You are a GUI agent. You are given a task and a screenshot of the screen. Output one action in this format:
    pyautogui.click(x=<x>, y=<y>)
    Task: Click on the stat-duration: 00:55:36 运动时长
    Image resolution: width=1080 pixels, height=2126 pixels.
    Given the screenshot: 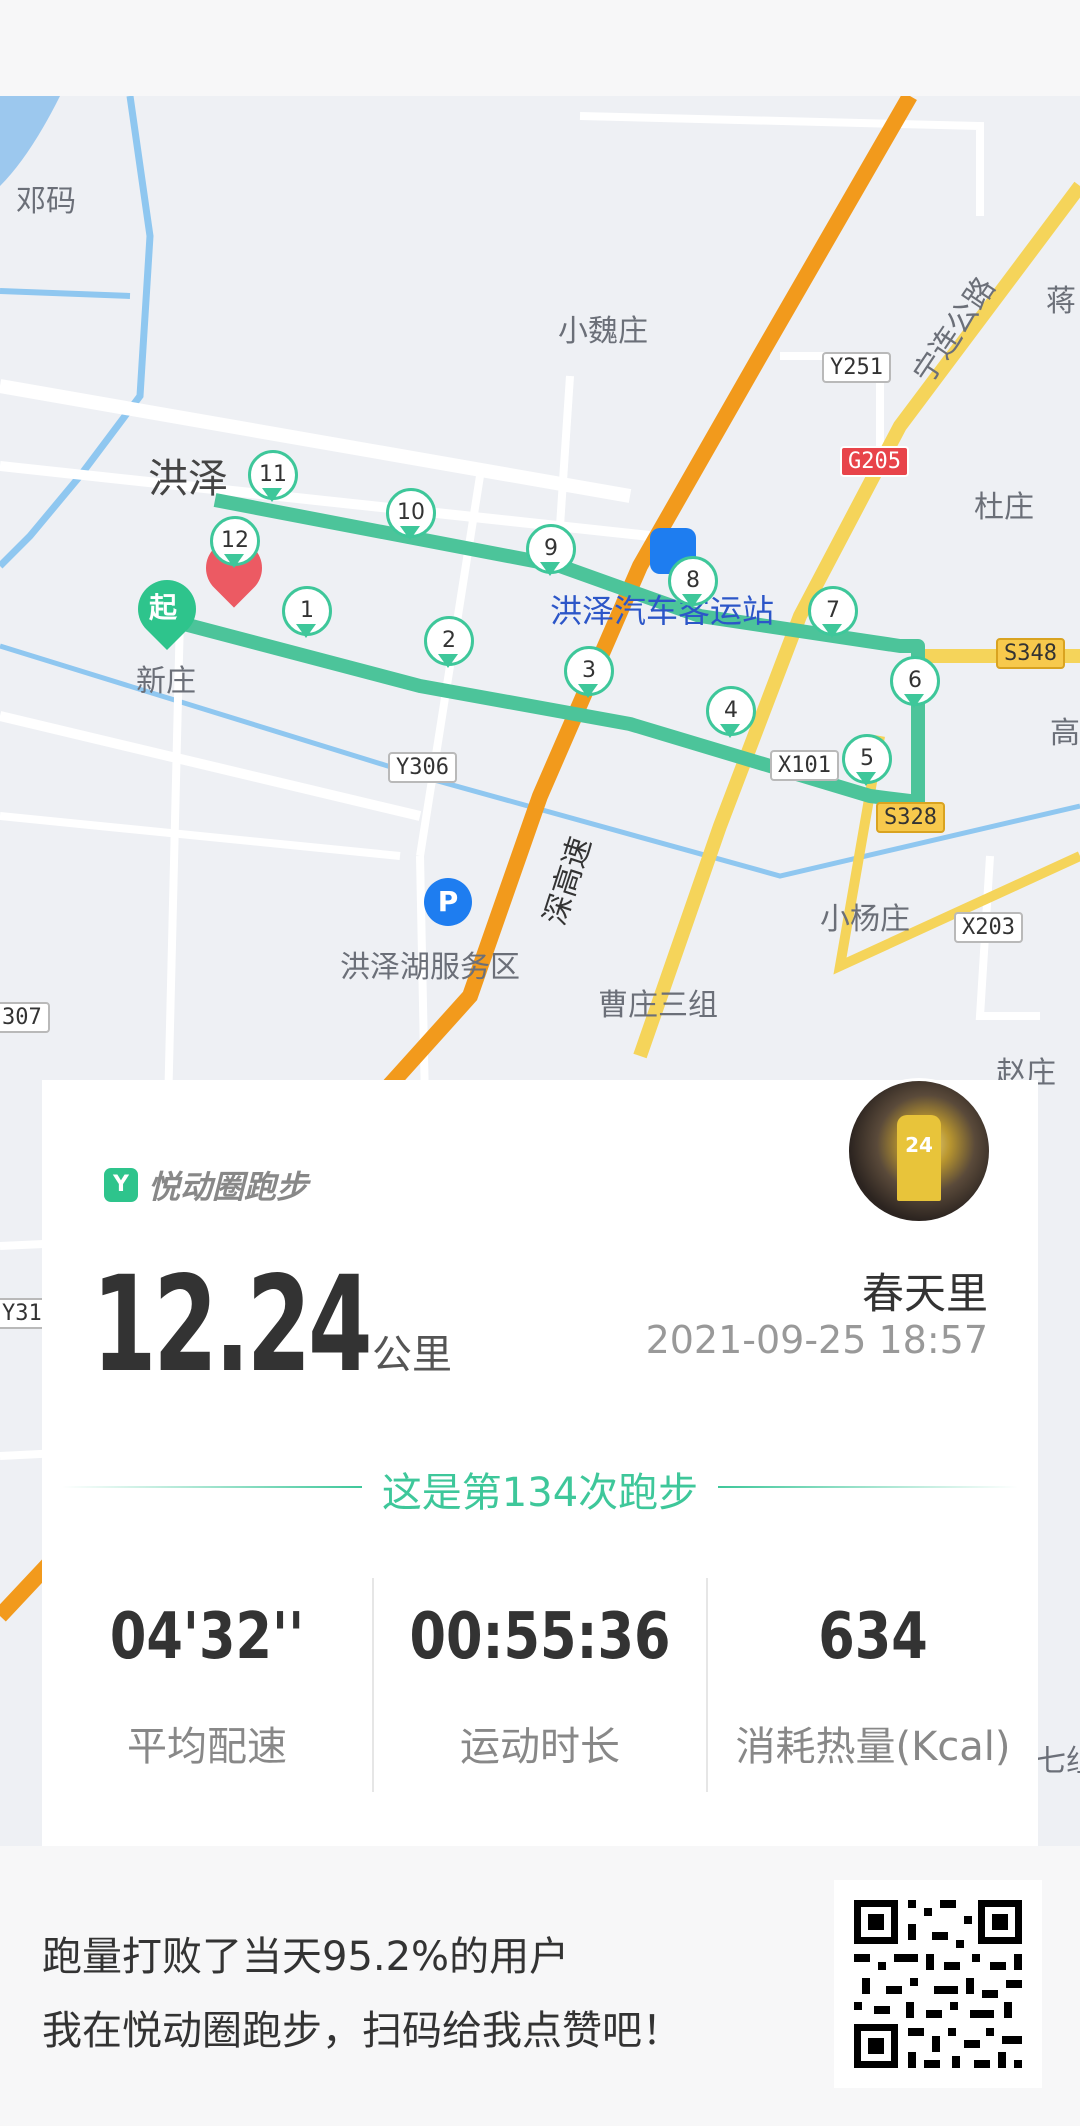 What is the action you would take?
    pyautogui.click(x=540, y=1686)
    